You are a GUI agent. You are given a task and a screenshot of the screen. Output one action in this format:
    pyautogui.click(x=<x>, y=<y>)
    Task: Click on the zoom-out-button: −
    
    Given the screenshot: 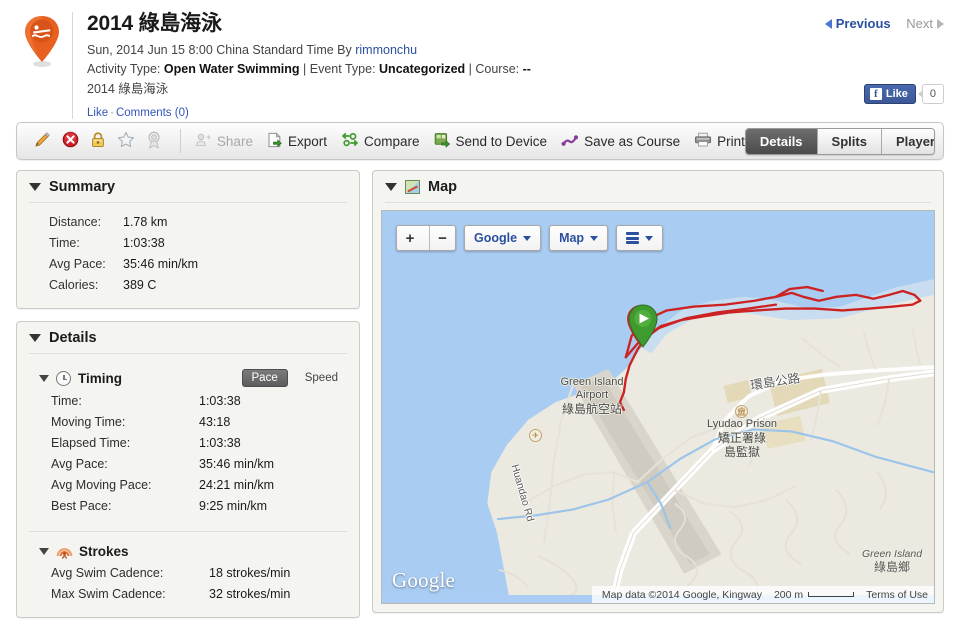 What is the action you would take?
    pyautogui.click(x=442, y=238)
    